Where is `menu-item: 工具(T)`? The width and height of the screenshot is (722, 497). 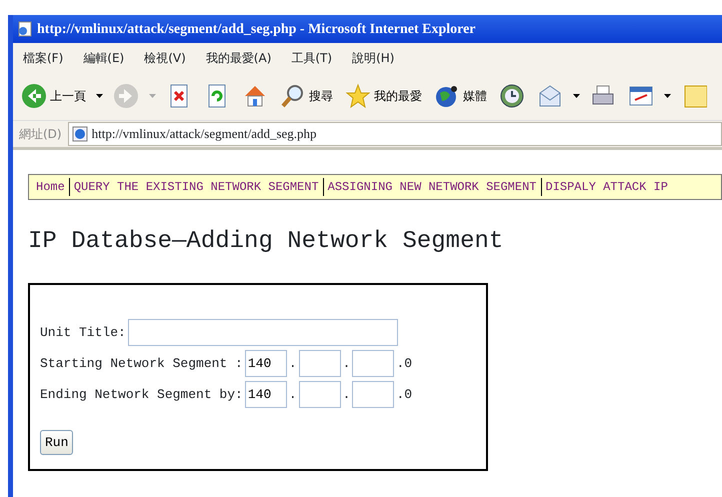 menu-item: 工具(T) is located at coordinates (311, 57).